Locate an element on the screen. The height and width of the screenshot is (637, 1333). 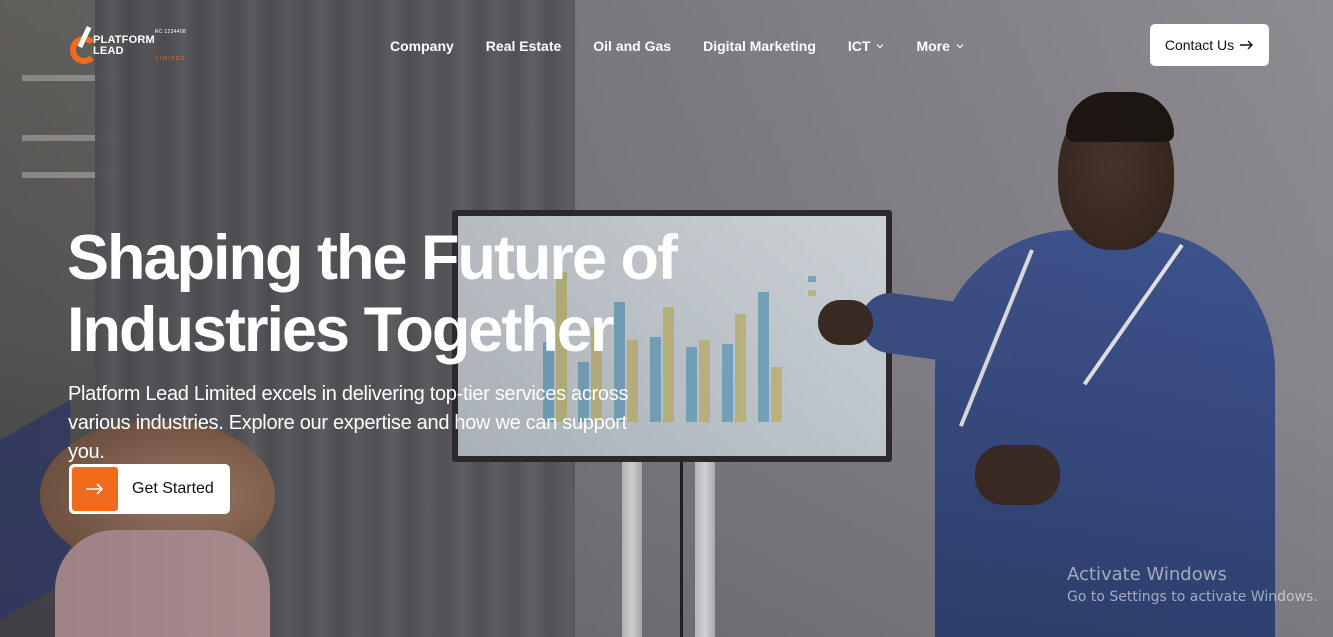
watermark-title: Activate Windows is located at coordinates (1147, 574).